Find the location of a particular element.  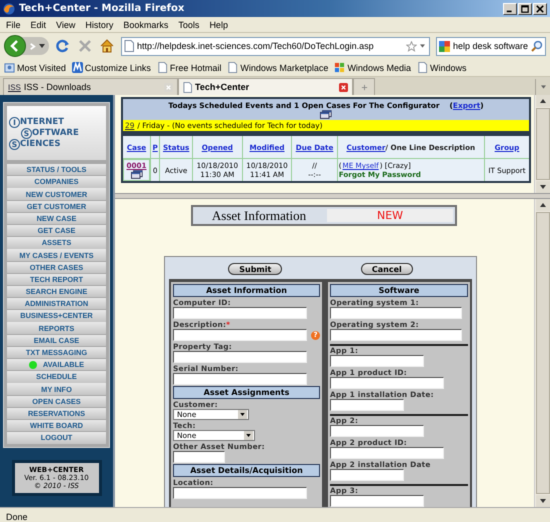

cancel-button: Cancel is located at coordinates (386, 269).